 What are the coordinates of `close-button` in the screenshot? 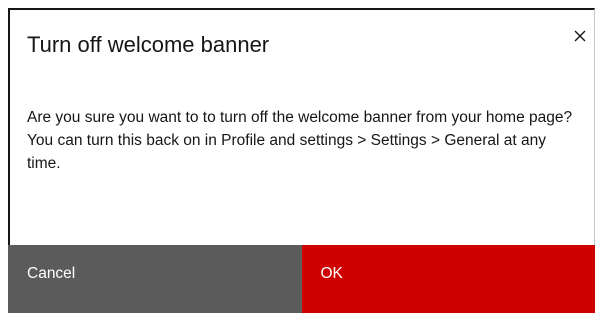 It's located at (580, 36).